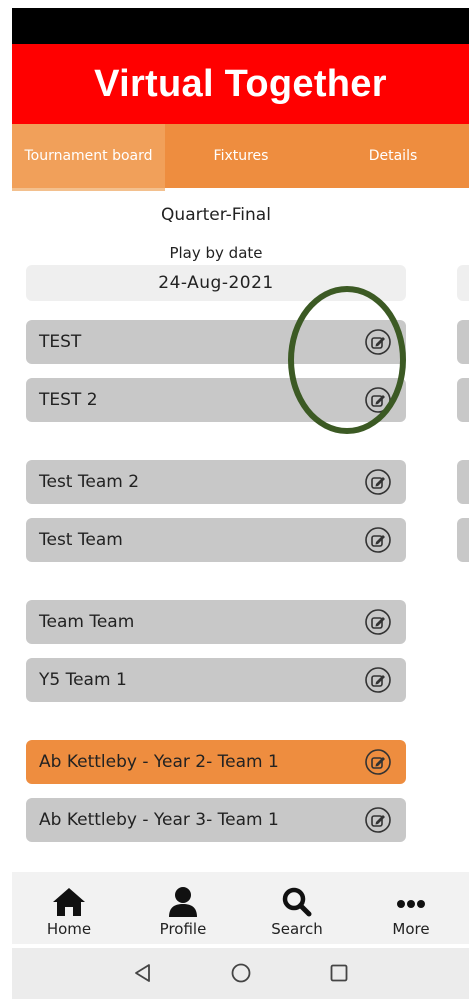 The width and height of the screenshot is (469, 999). What do you see at coordinates (240, 26) in the screenshot?
I see `status-bar` at bounding box center [240, 26].